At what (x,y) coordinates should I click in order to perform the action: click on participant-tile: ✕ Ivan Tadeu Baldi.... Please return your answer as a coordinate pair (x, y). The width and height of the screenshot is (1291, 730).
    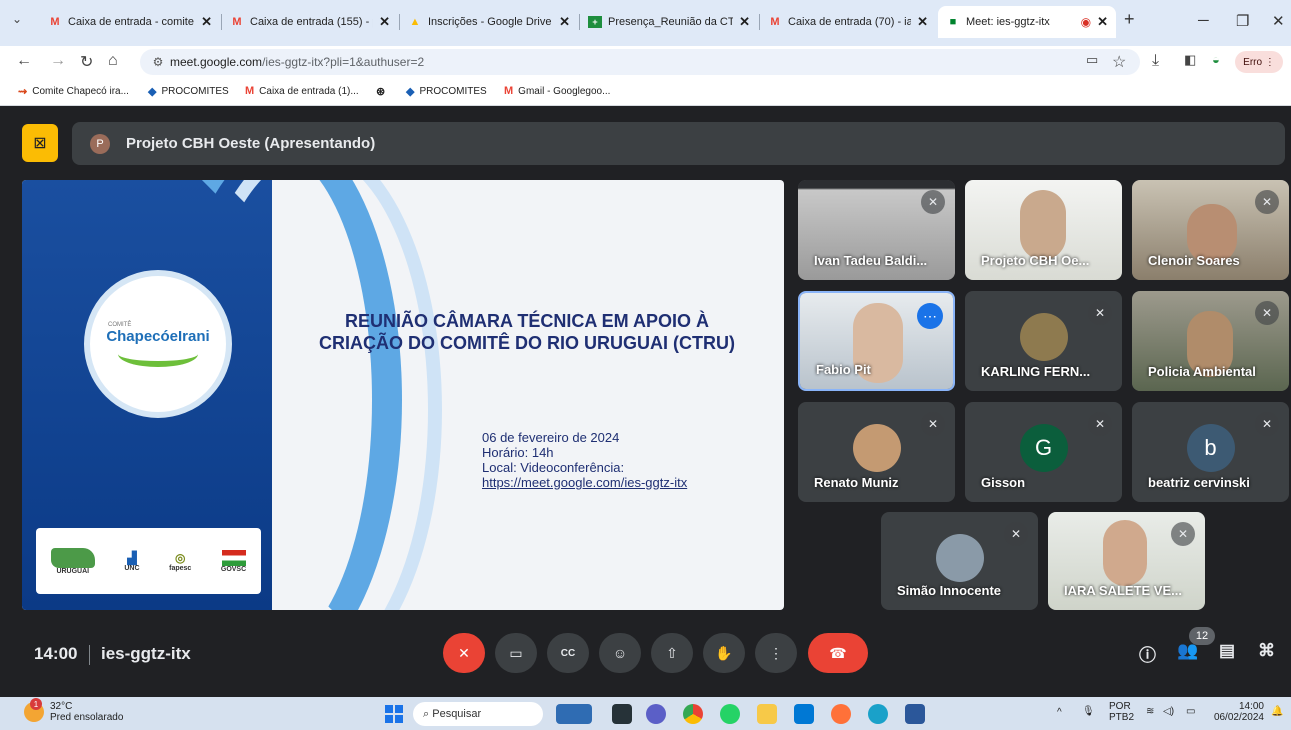
    Looking at the image, I should click on (876, 230).